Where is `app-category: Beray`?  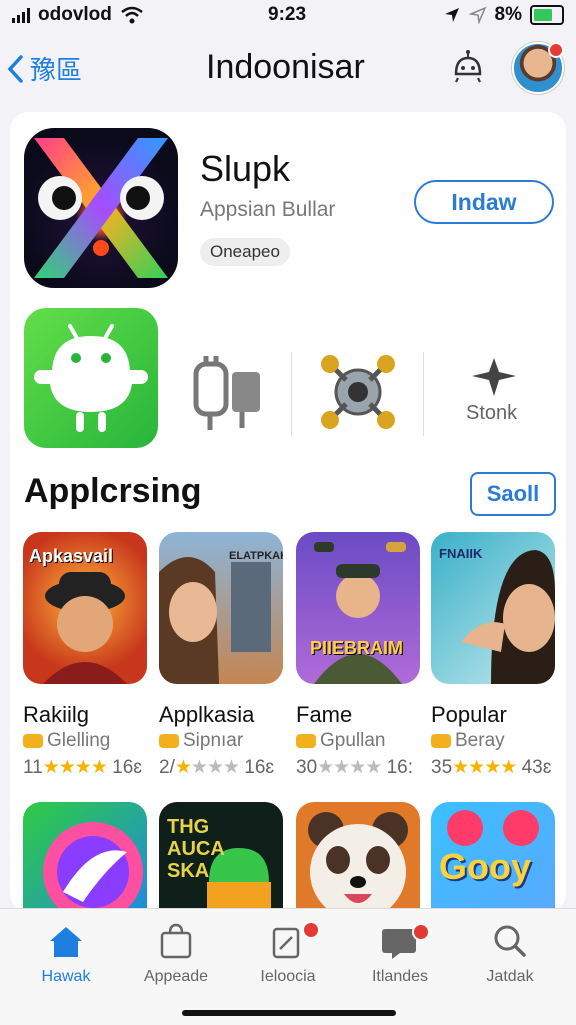
app-category: Beray is located at coordinates (468, 741).